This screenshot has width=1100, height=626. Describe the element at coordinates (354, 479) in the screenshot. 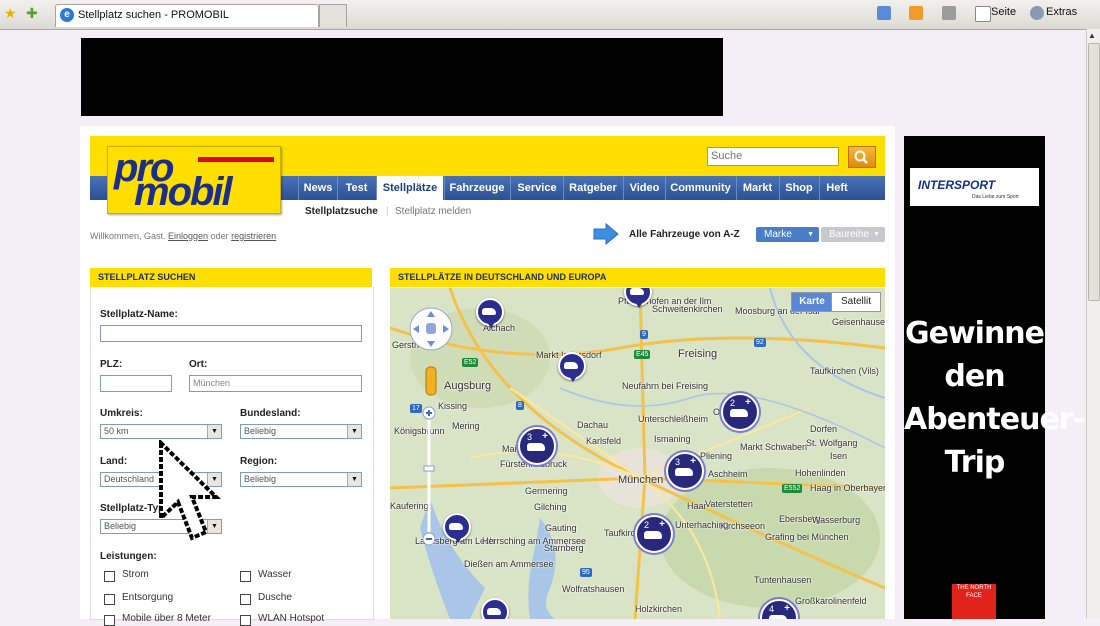

I see `chevron-down-icon: ▼` at that location.